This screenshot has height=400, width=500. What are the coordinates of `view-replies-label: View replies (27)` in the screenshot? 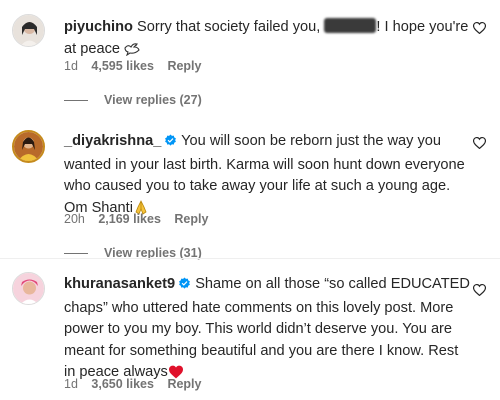 It's located at (153, 100).